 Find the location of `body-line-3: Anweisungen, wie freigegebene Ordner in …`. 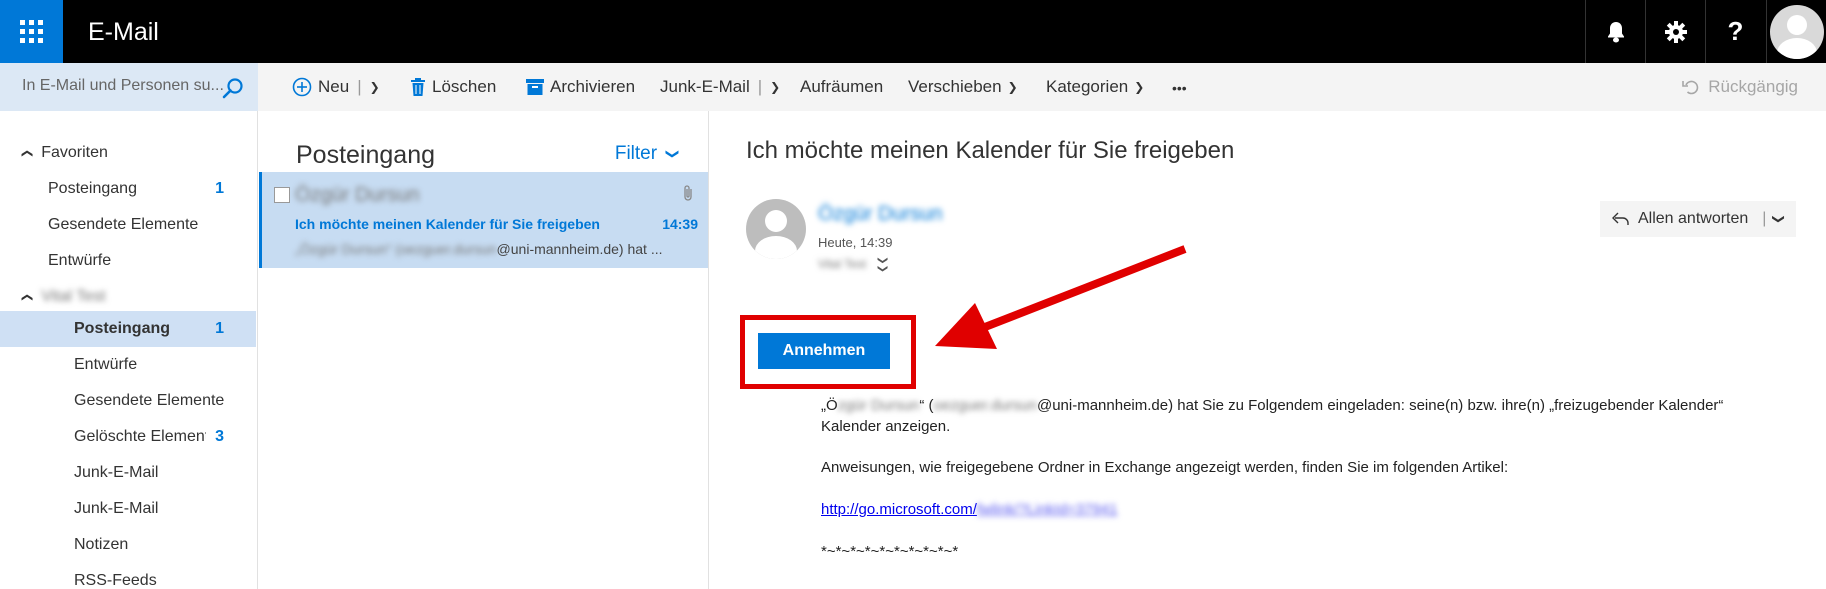

body-line-3: Anweisungen, wie freigegebene Ordner in … is located at coordinates (1165, 467).